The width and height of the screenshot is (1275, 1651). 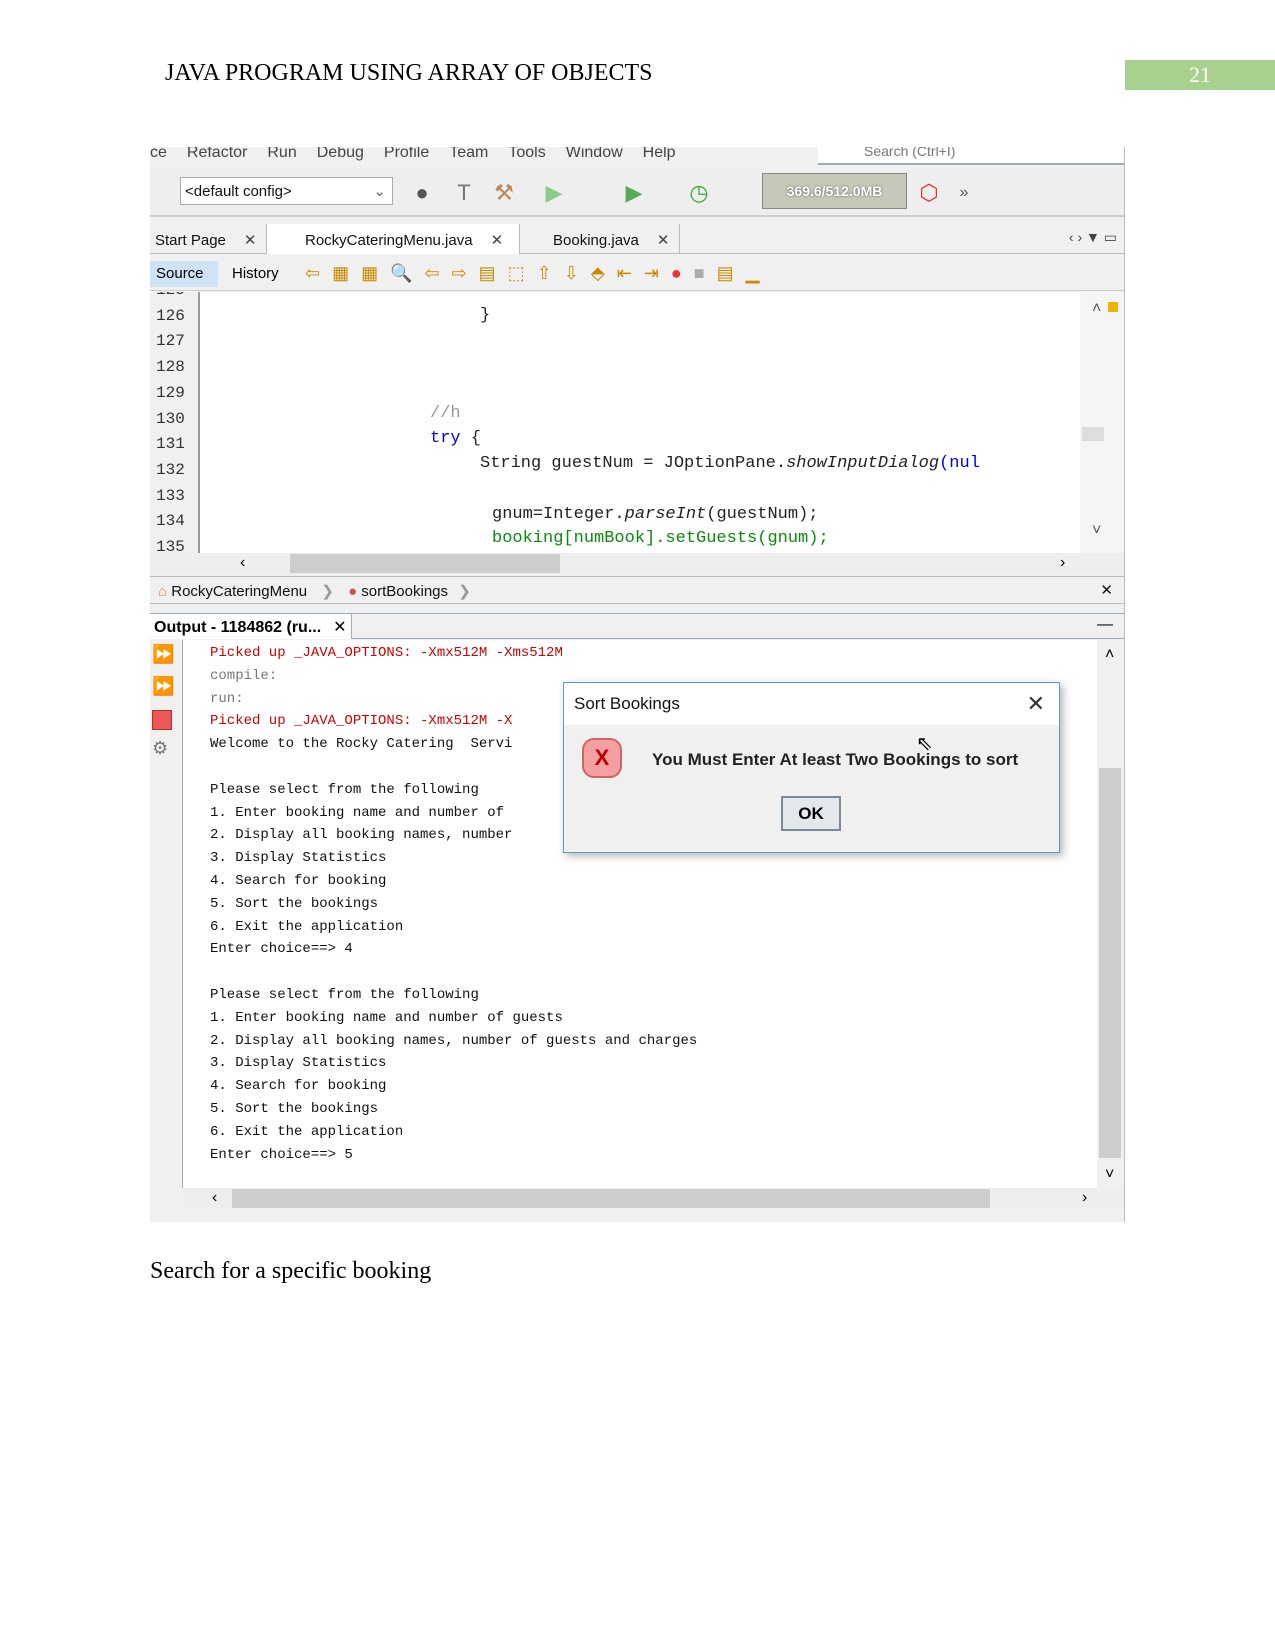 What do you see at coordinates (158, 154) in the screenshot?
I see `menu-item: ce` at bounding box center [158, 154].